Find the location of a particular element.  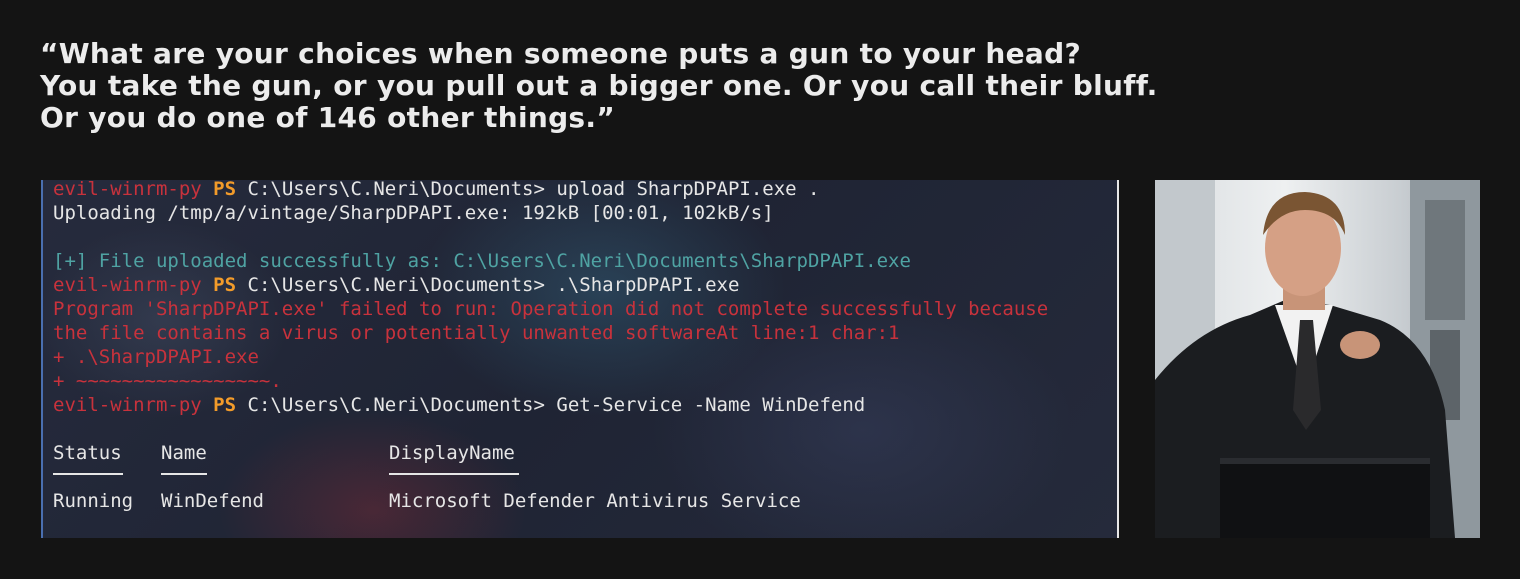

command-text: .\SharpDPAPI.exe is located at coordinates (642, 285).